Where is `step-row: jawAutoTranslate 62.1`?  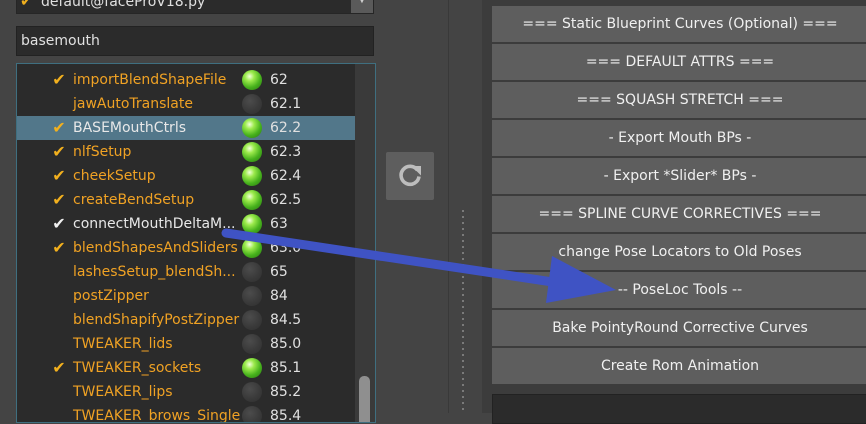 step-row: jawAutoTranslate 62.1 is located at coordinates (186, 104).